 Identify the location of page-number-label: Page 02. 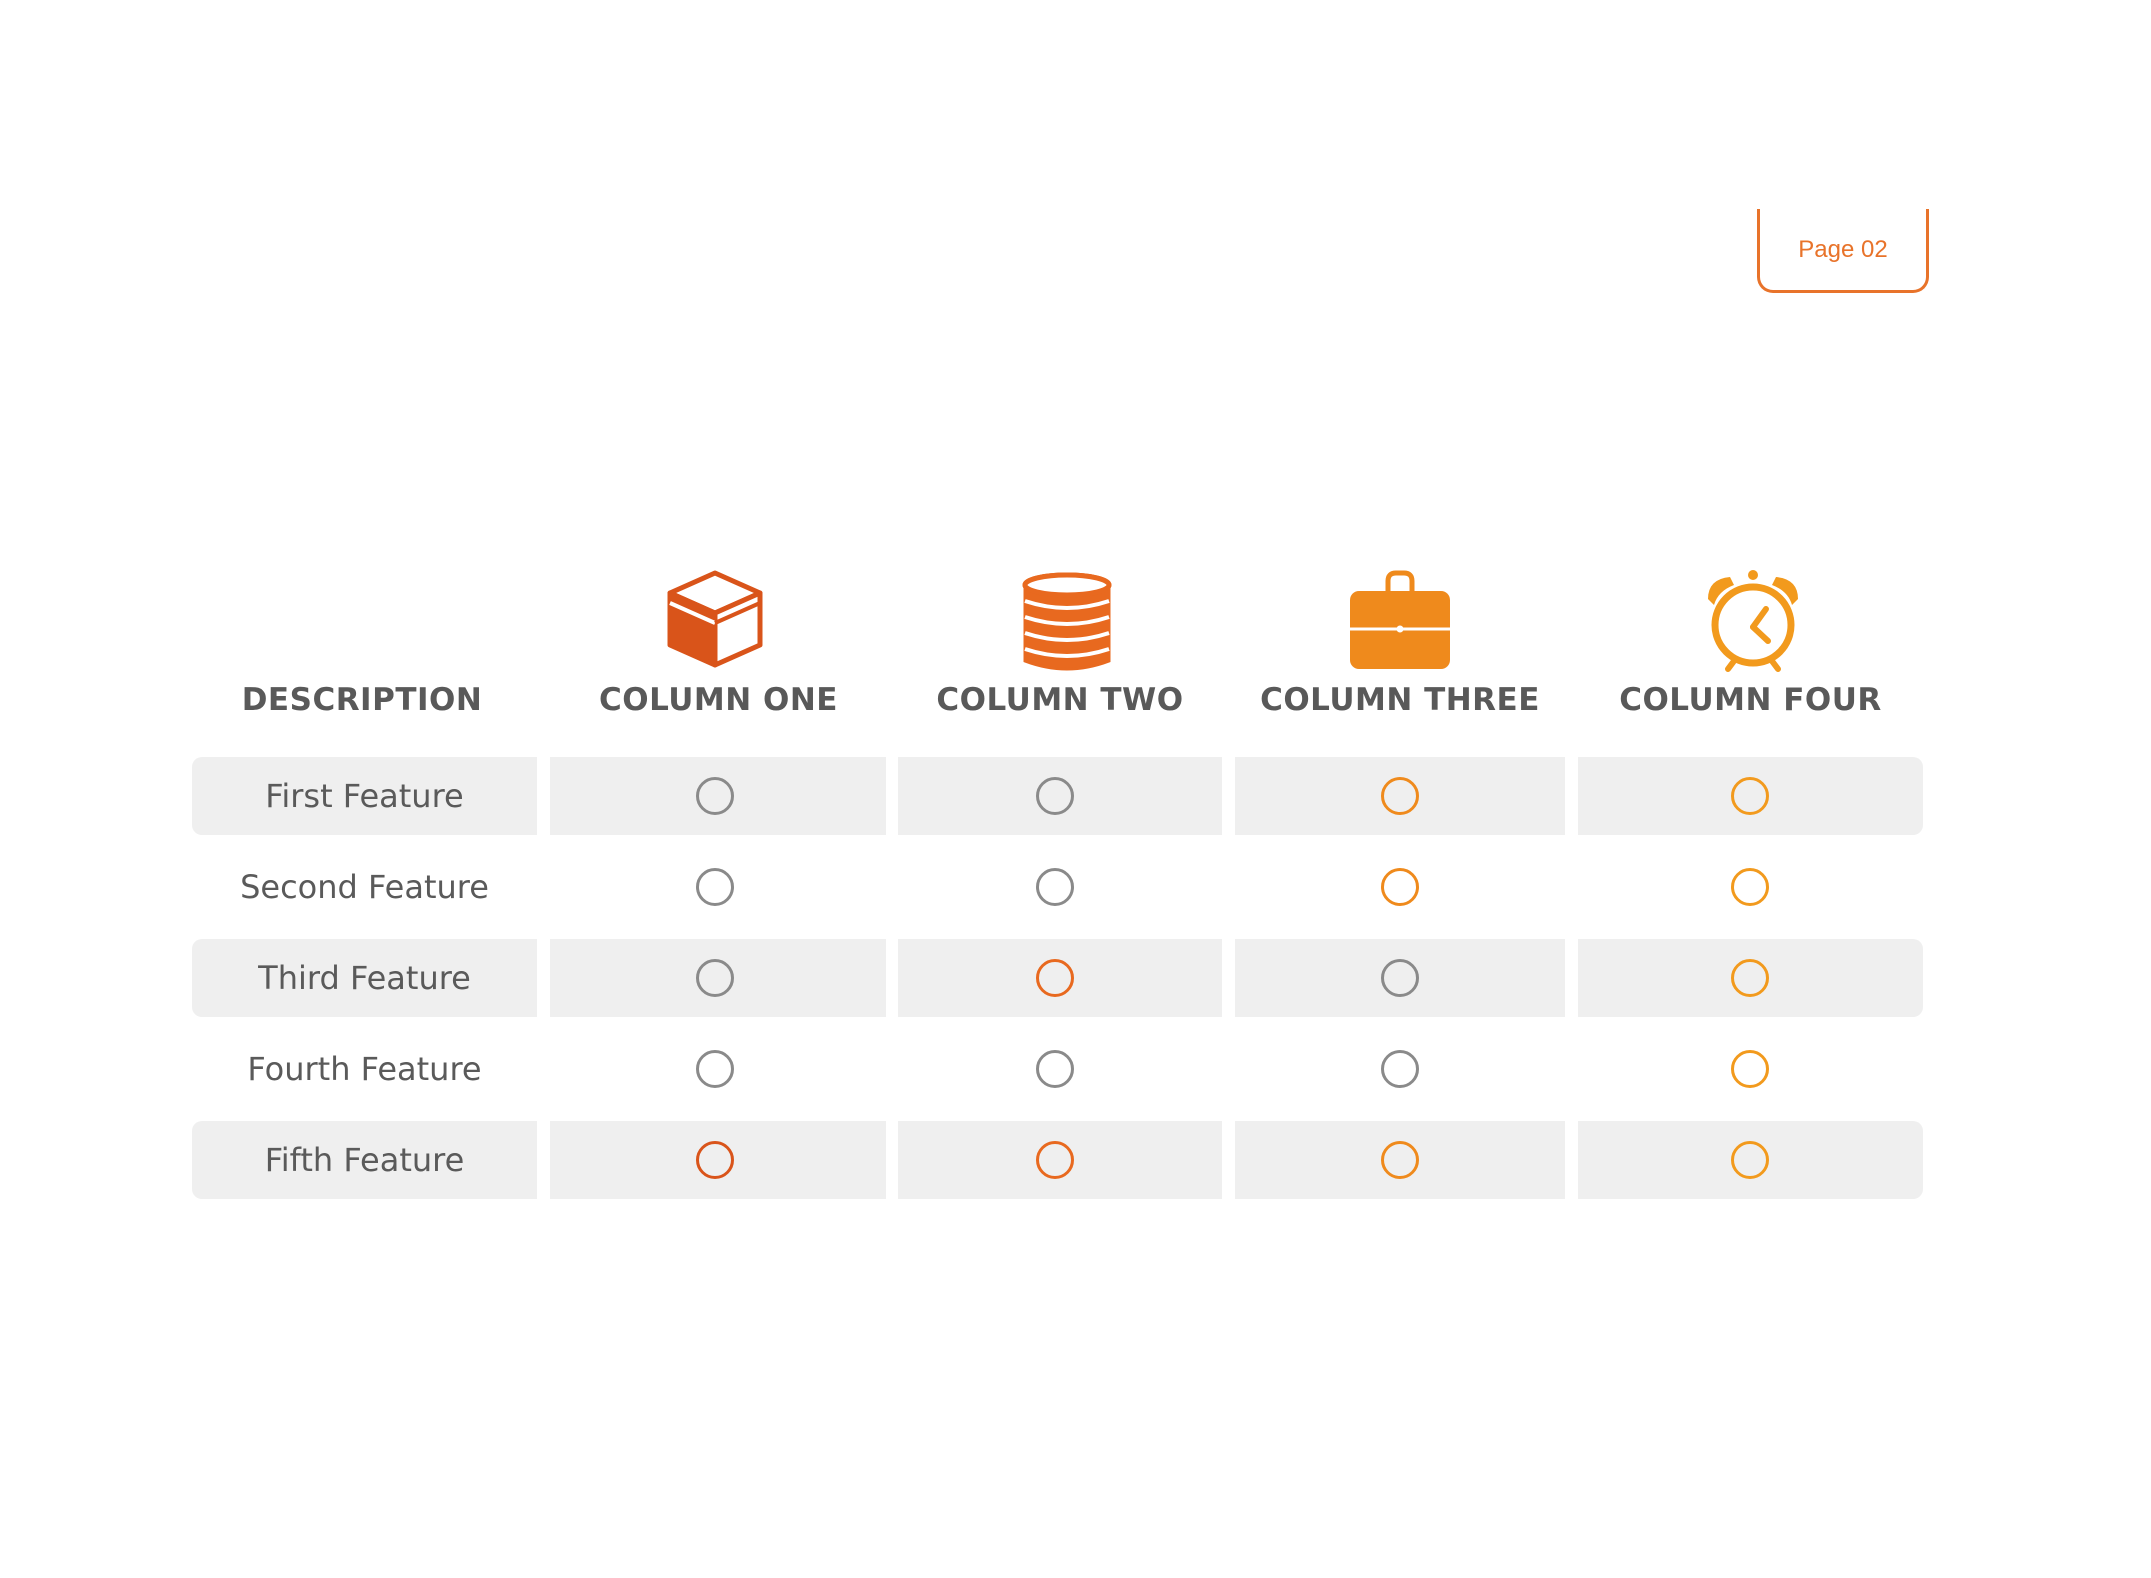
(1843, 249).